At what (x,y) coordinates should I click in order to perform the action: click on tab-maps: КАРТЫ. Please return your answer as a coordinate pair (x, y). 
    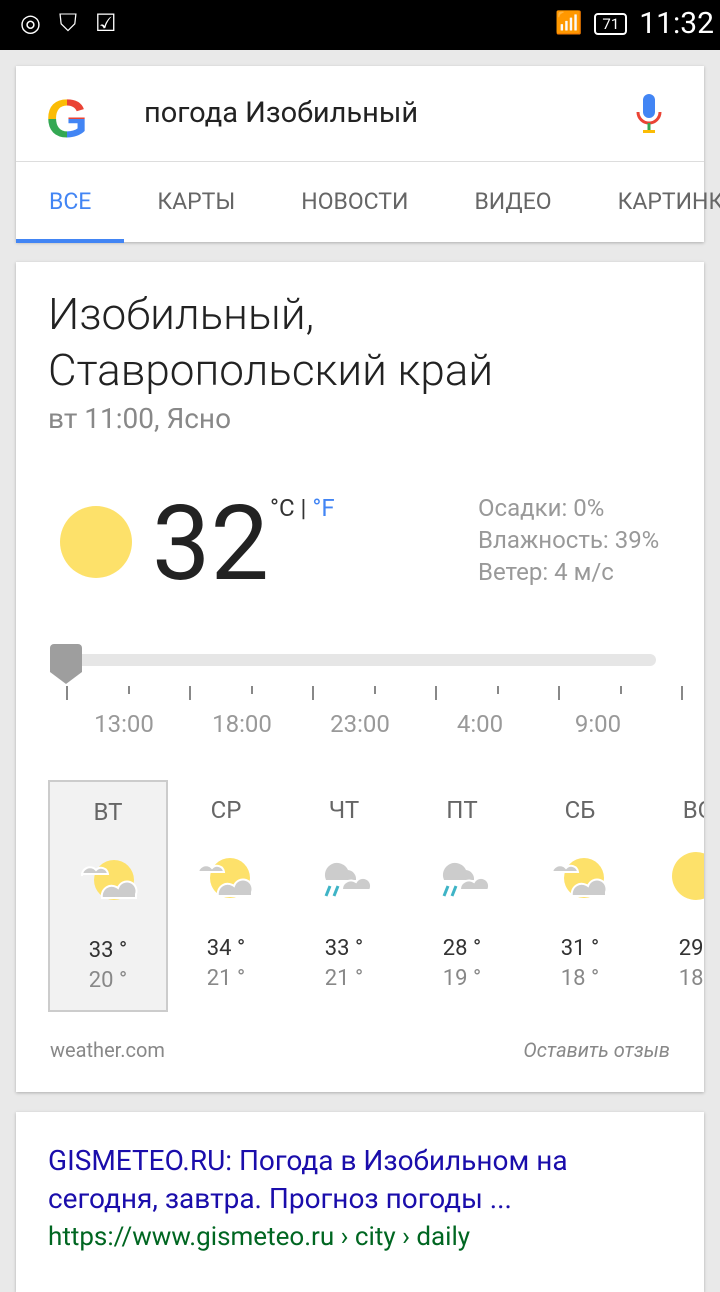
    Looking at the image, I should click on (196, 202).